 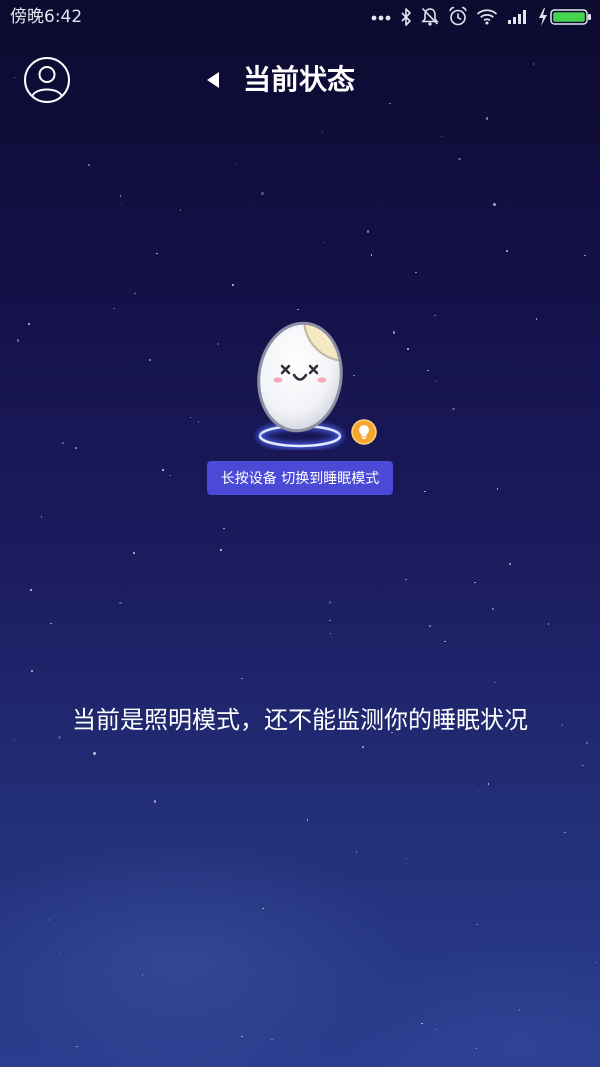 I want to click on status-time: 傍晚6:42, so click(x=46, y=17).